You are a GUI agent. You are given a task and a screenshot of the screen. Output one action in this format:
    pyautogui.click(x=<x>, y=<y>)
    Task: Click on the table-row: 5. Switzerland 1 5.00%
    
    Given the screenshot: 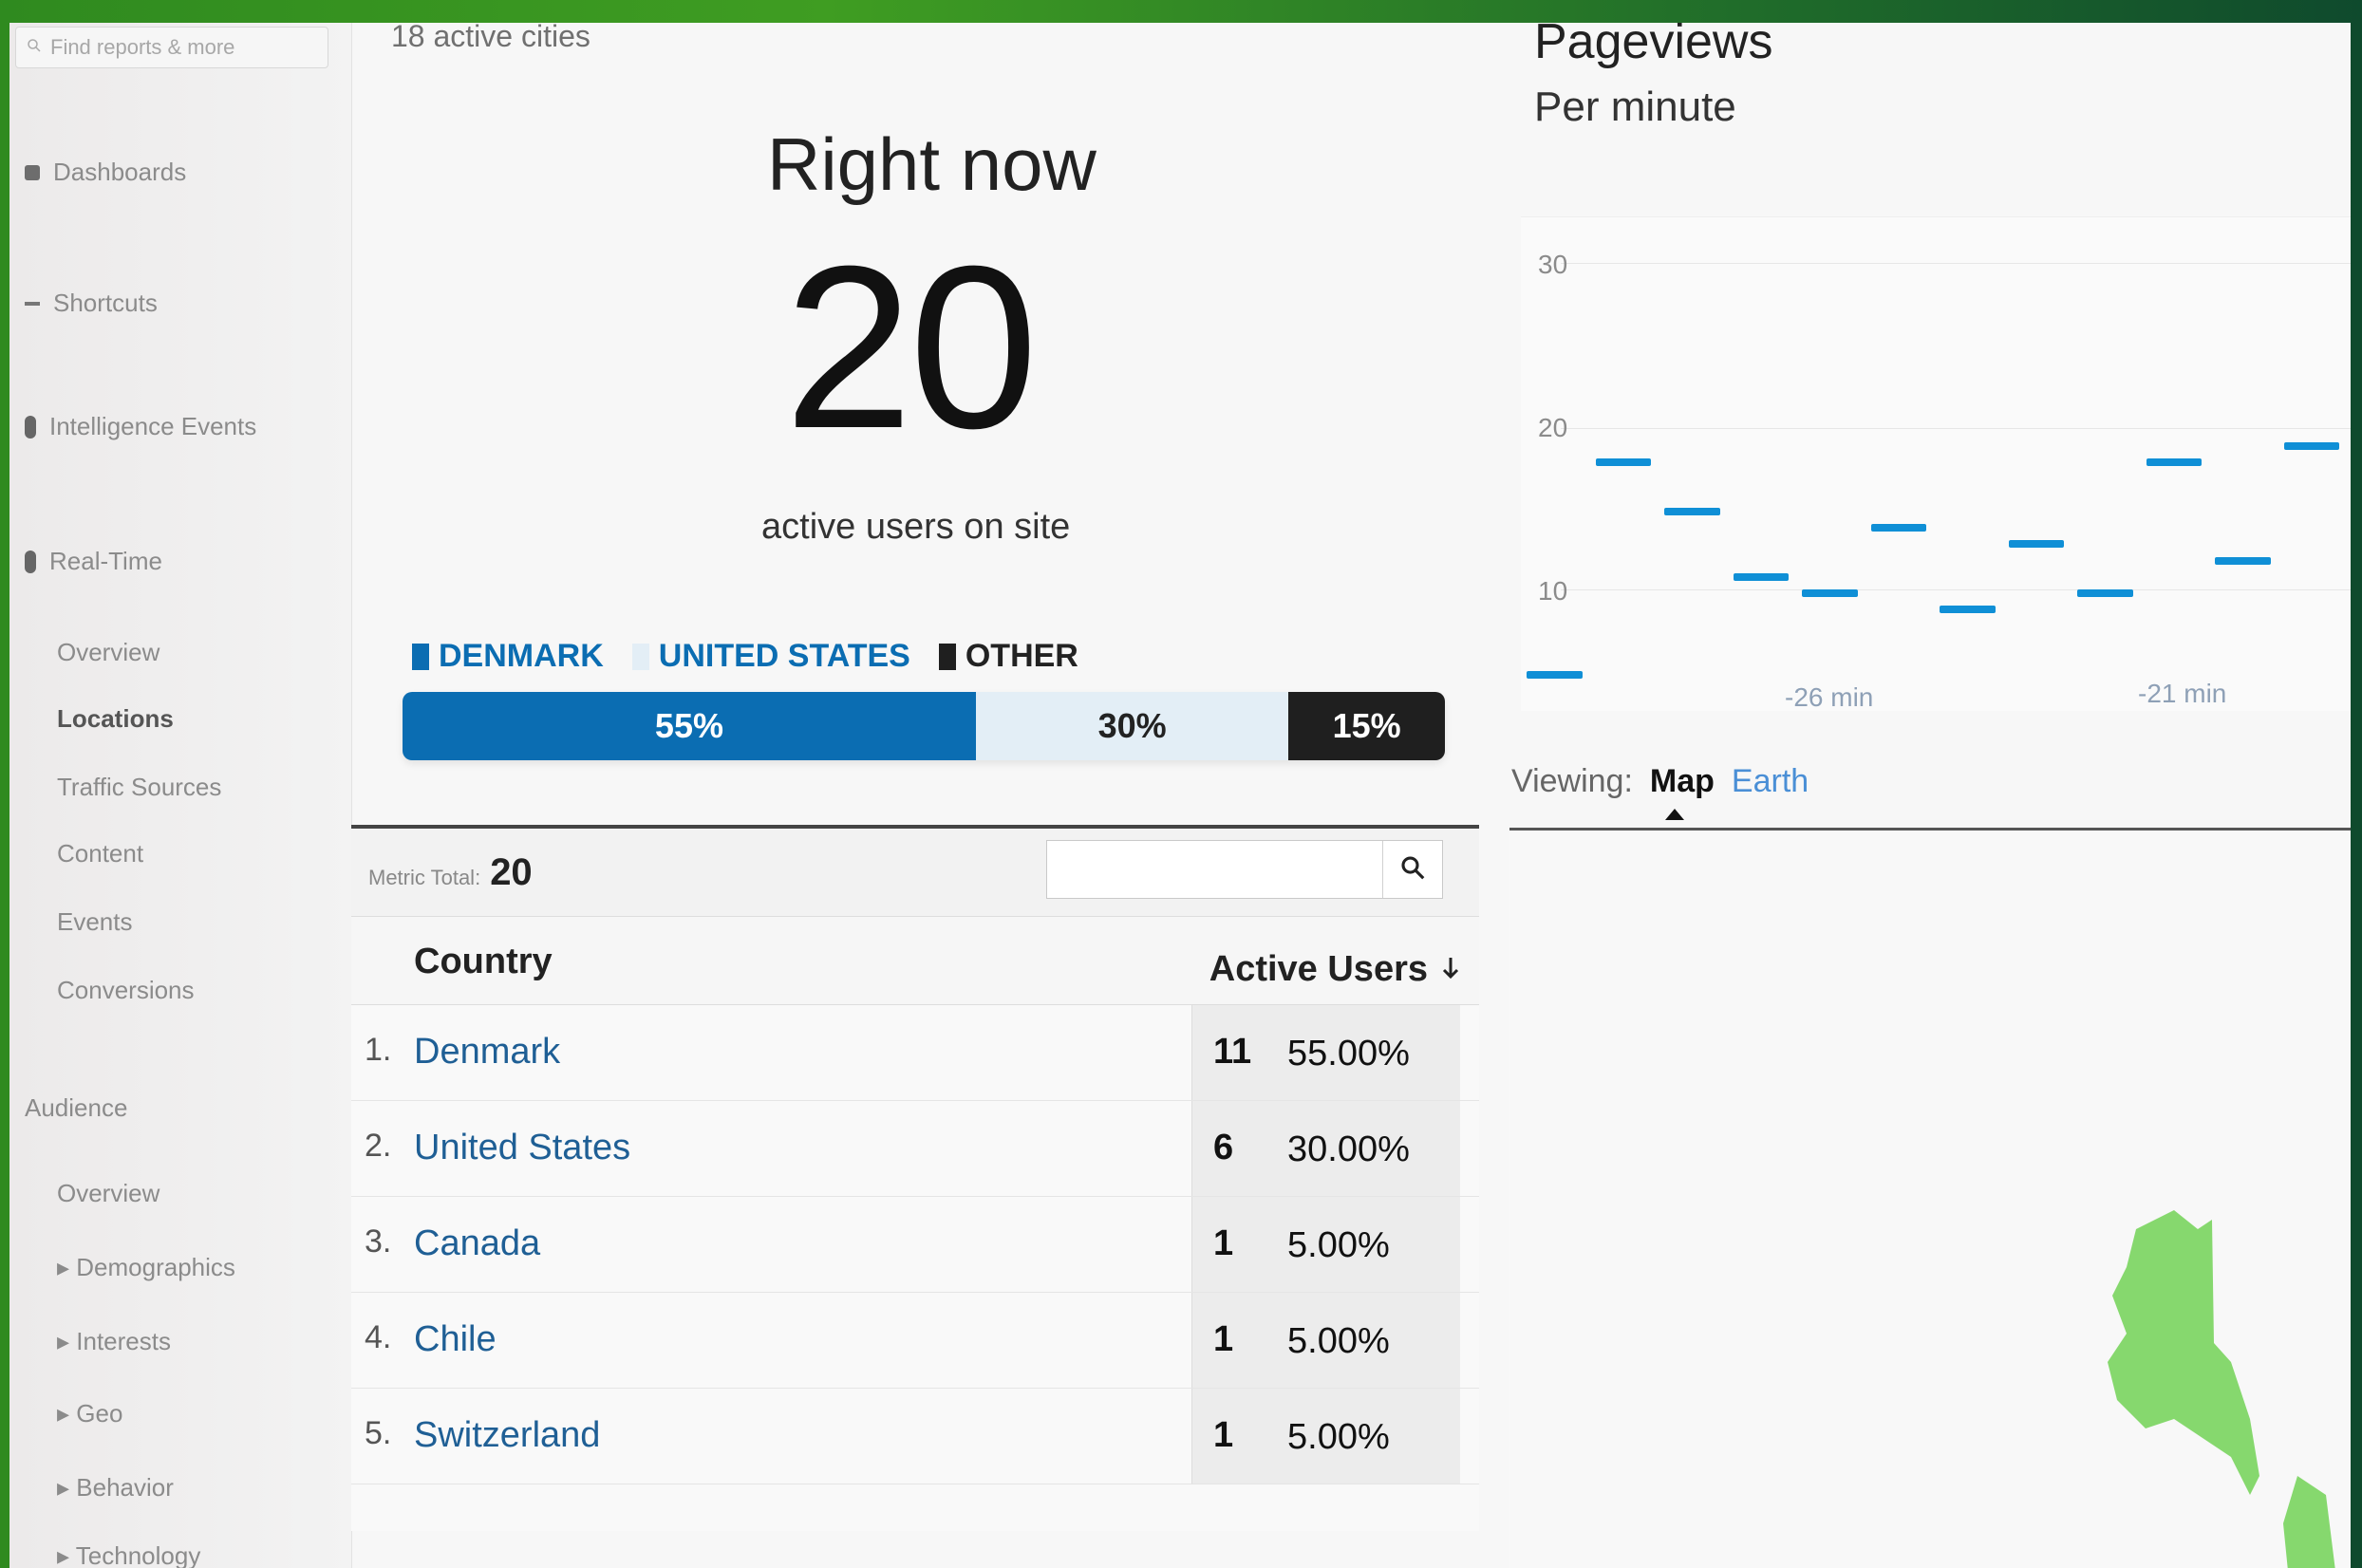 What is the action you would take?
    pyautogui.click(x=915, y=1436)
    